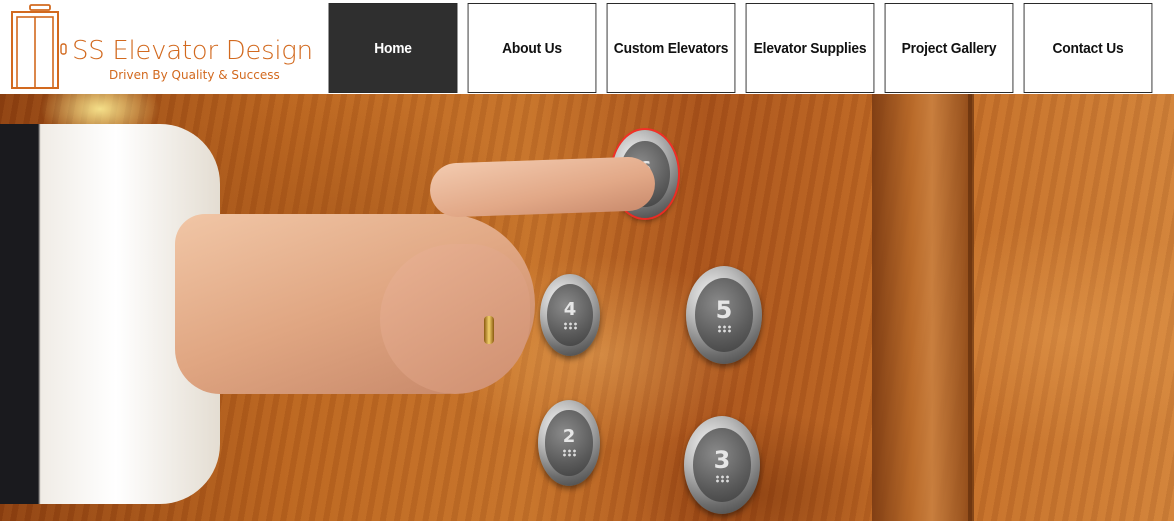  Describe the element at coordinates (194, 75) in the screenshot. I see `brand-tagline: Driven By Quality & Success` at that location.